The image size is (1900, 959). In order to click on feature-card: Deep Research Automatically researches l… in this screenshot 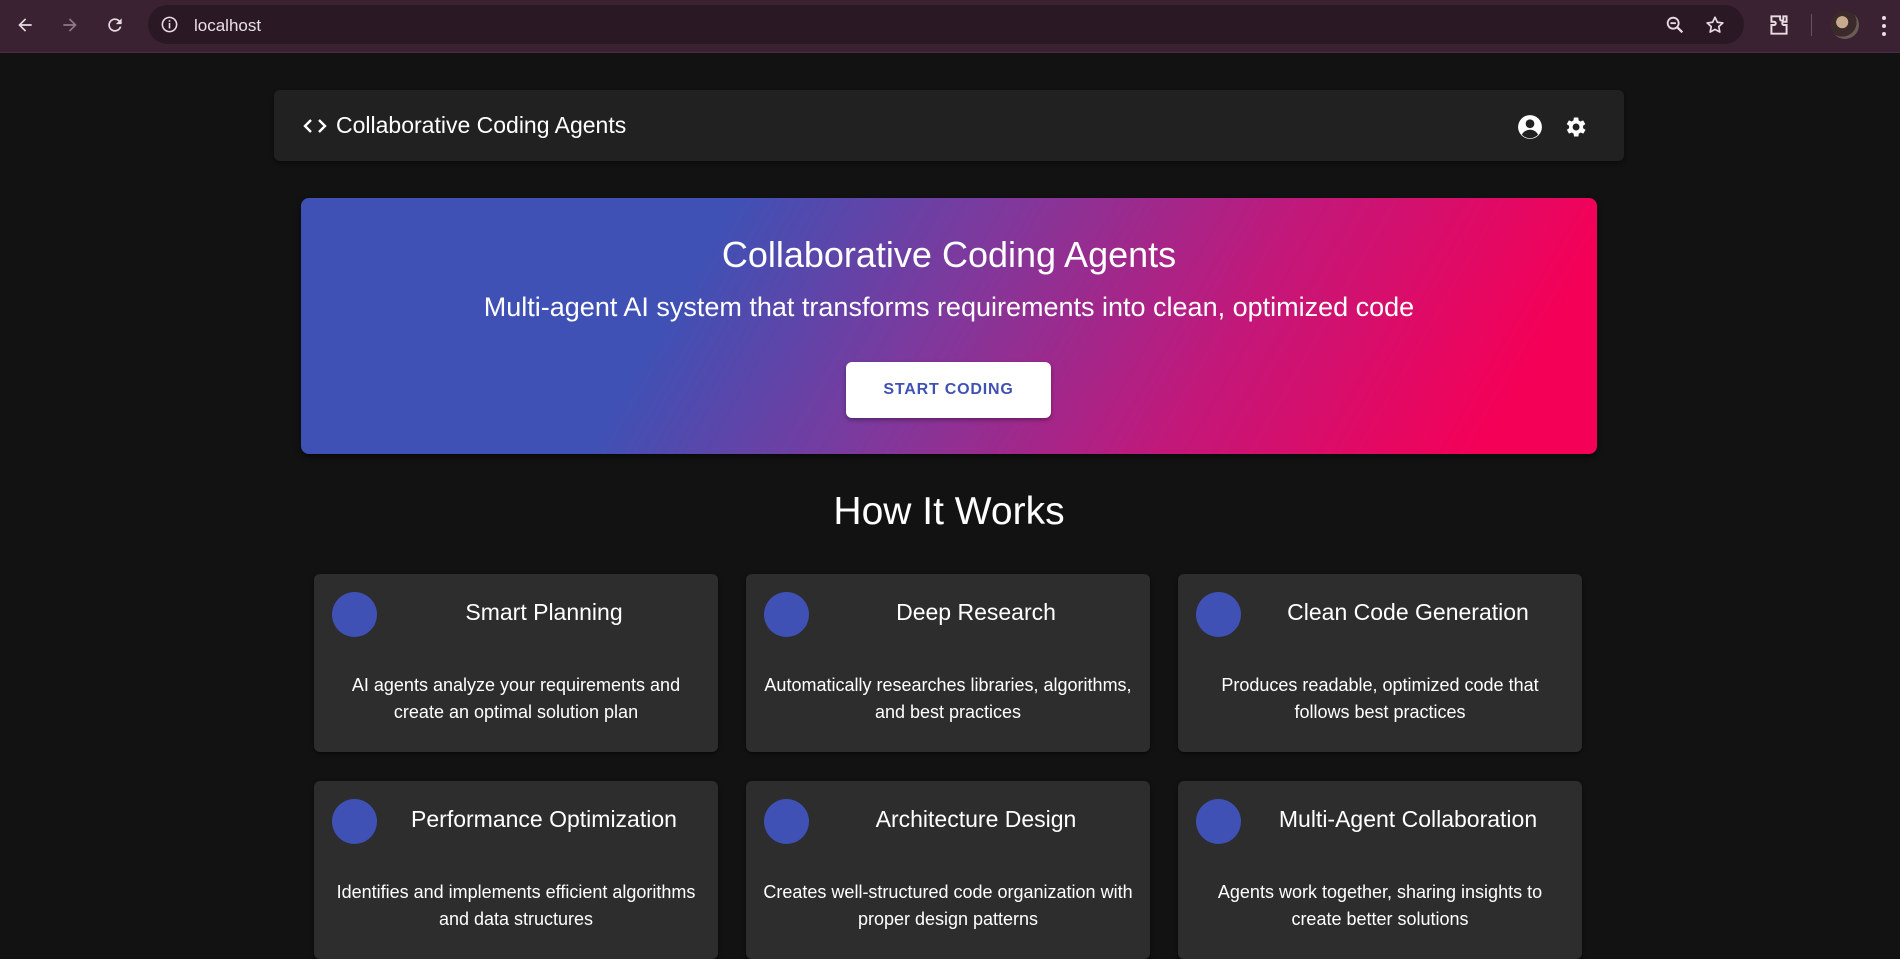, I will do `click(948, 663)`.